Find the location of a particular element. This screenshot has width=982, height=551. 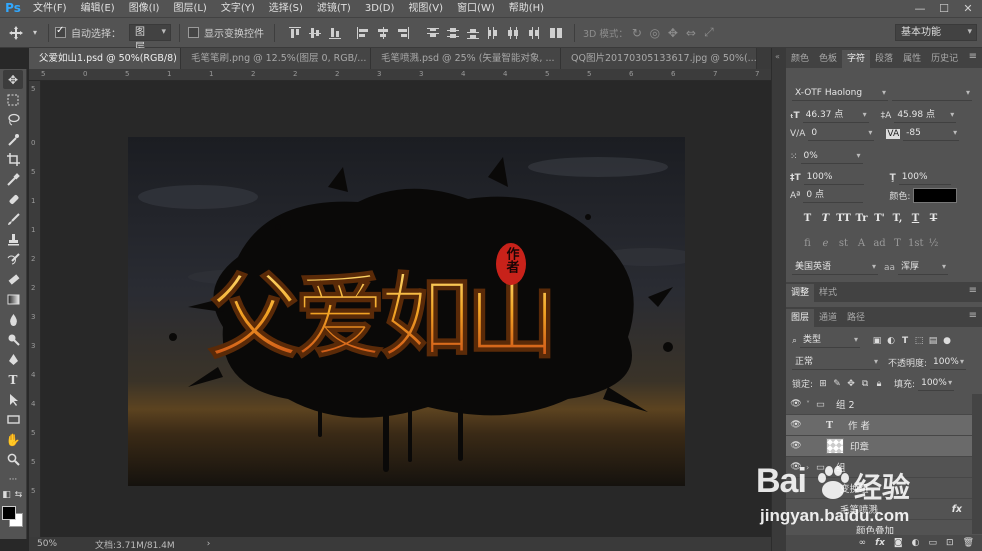

discretionary-ligatures-button: st is located at coordinates (843, 243).